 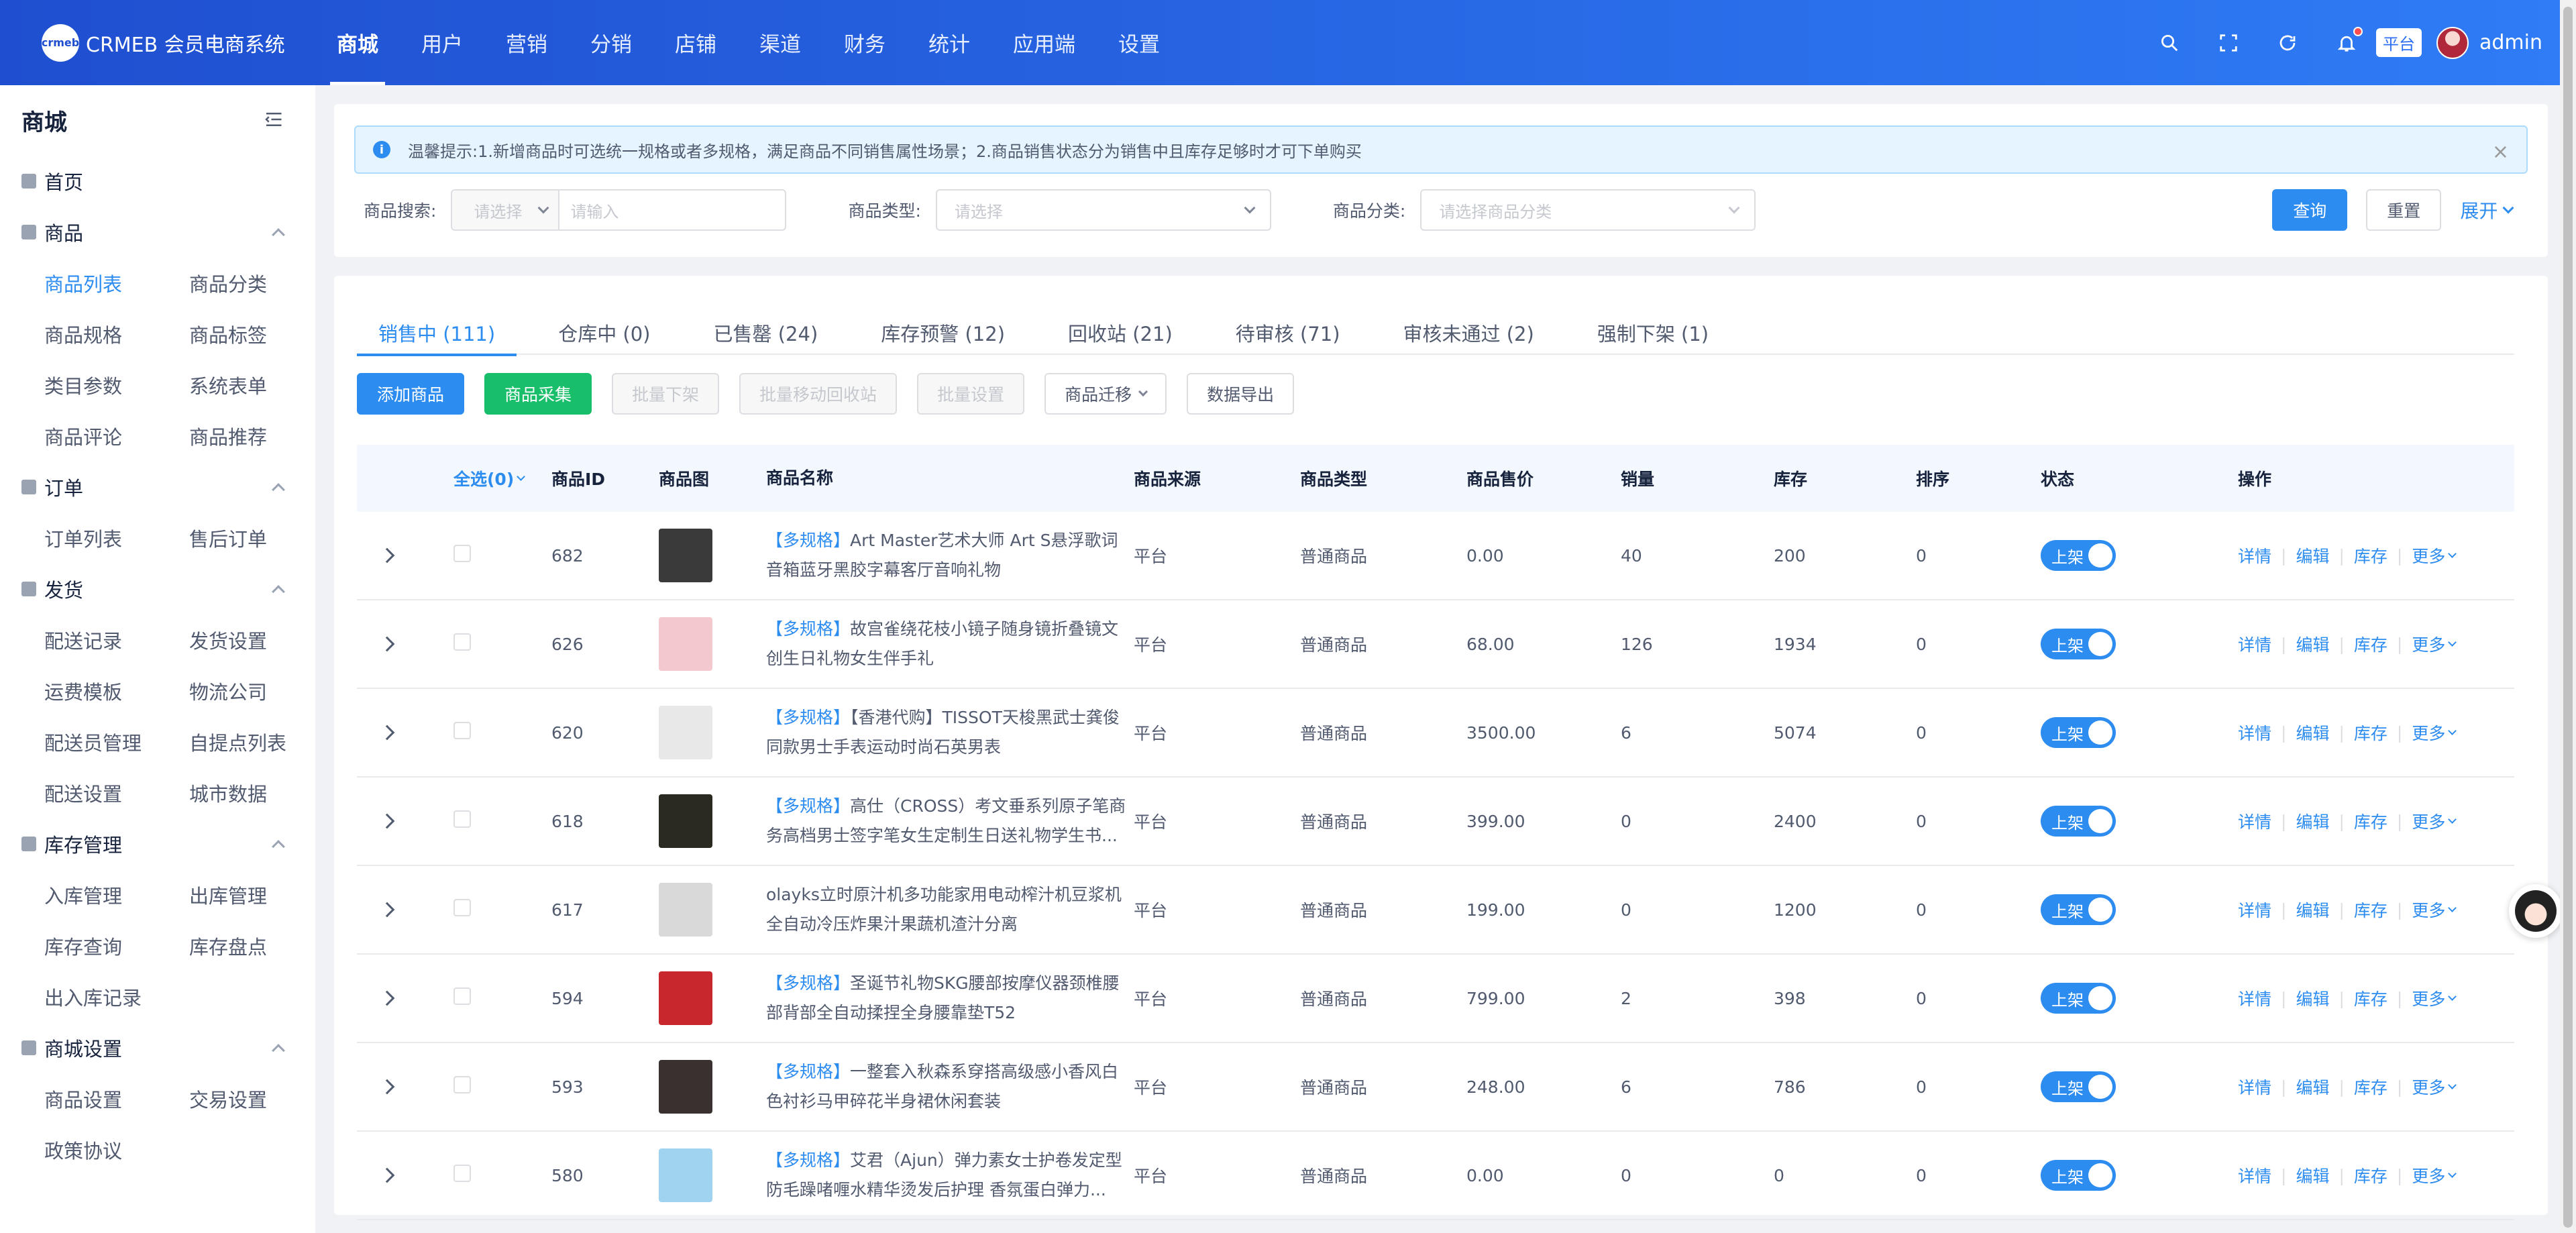 What do you see at coordinates (2399, 43) in the screenshot?
I see `tenant-badge: 平台` at bounding box center [2399, 43].